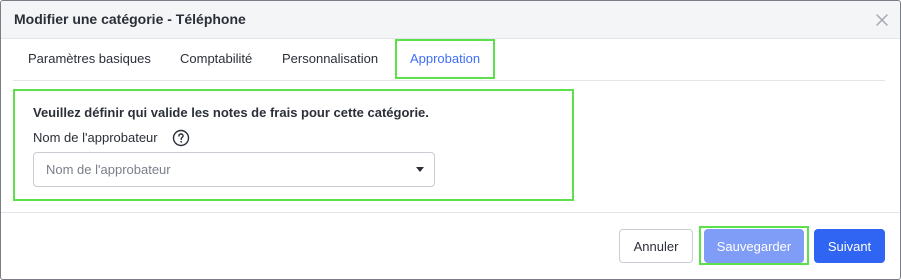 The width and height of the screenshot is (901, 280). What do you see at coordinates (450, 20) in the screenshot?
I see `modal-header: Modifier une catégorie - Téléphone` at bounding box center [450, 20].